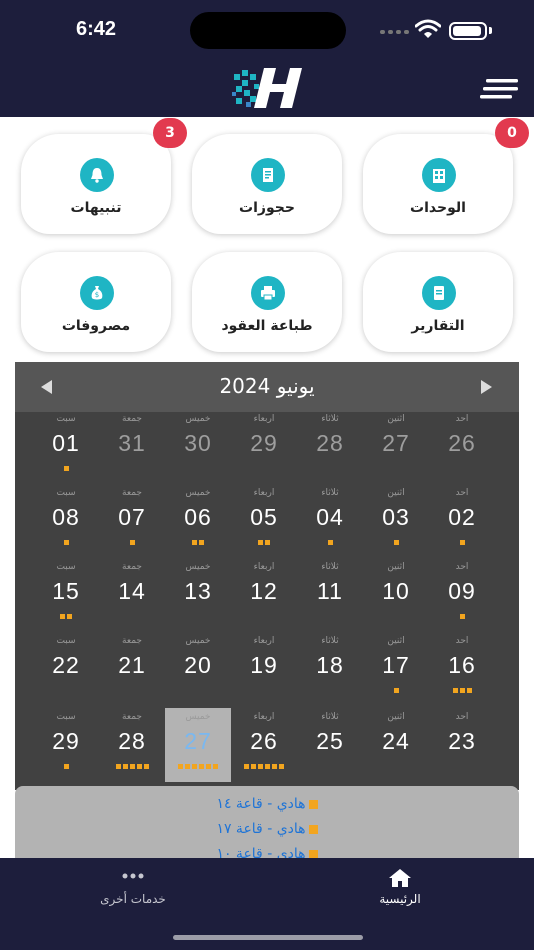  What do you see at coordinates (267, 829) in the screenshot?
I see `event-item: هادي - قاعة ١٧` at bounding box center [267, 829].